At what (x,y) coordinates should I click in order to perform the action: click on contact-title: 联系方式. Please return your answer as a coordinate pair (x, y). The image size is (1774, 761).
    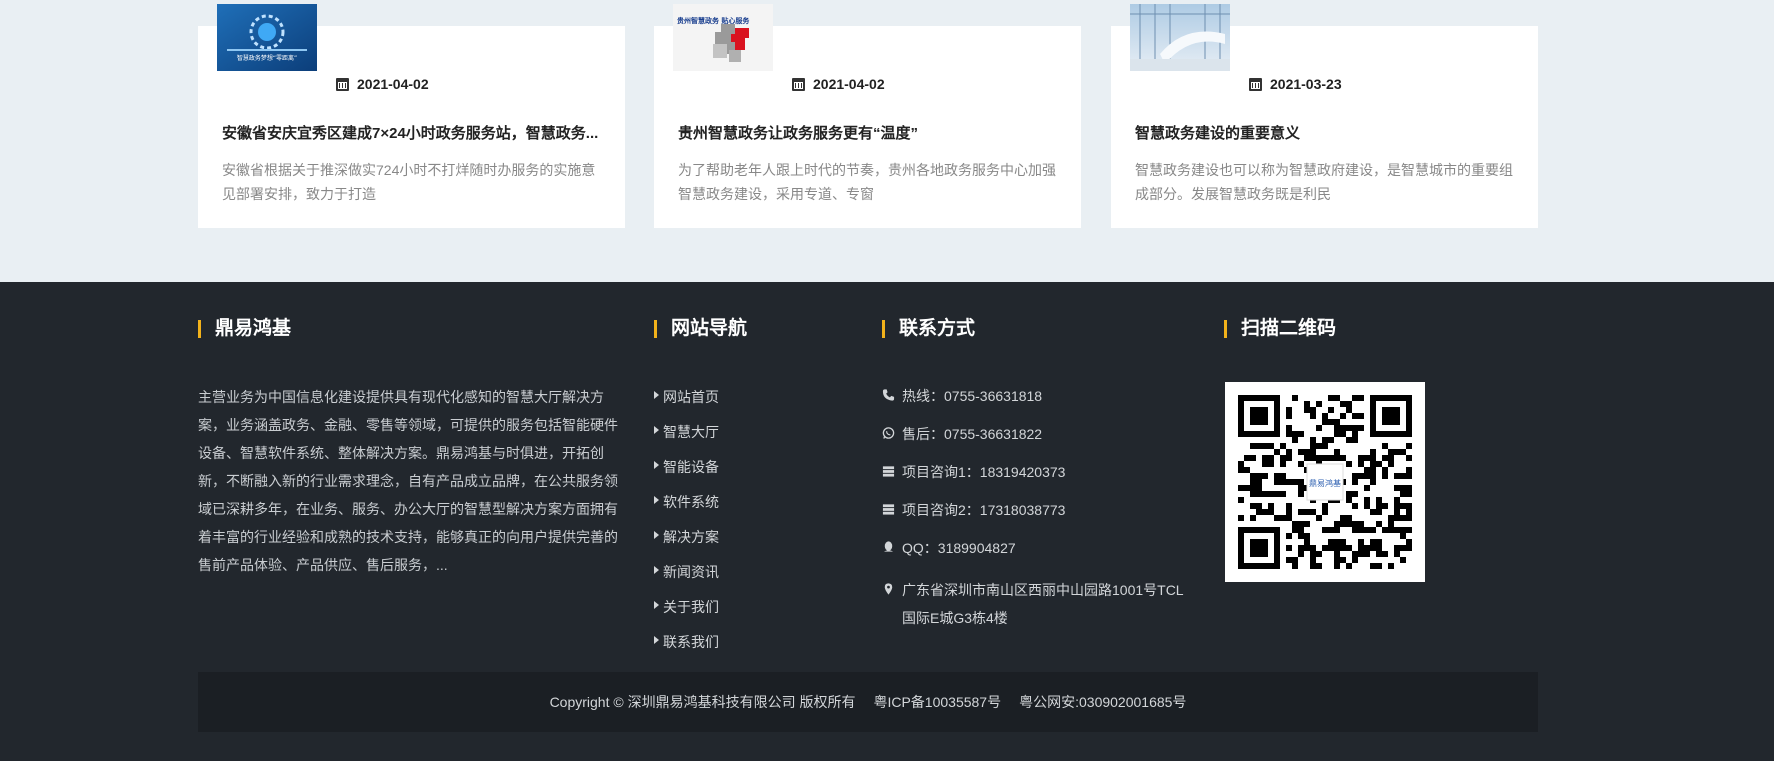
    Looking at the image, I should click on (928, 328).